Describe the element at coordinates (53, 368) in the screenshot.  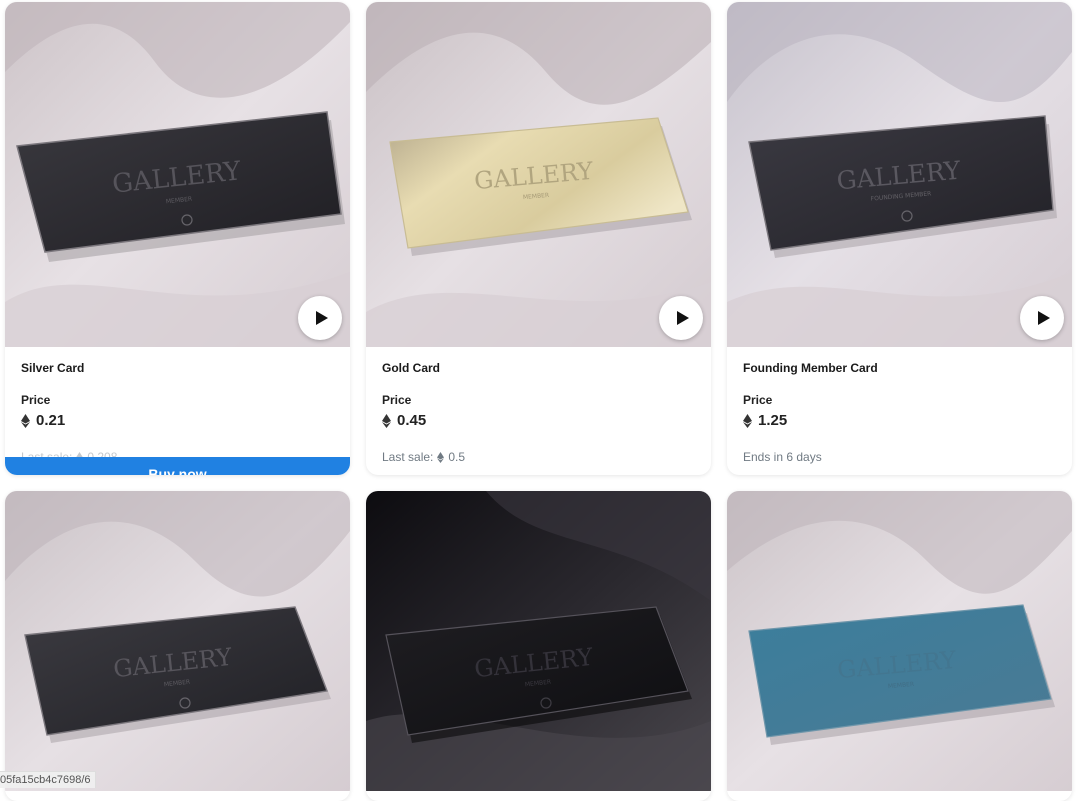
I see `card-title: Silver Card` at that location.